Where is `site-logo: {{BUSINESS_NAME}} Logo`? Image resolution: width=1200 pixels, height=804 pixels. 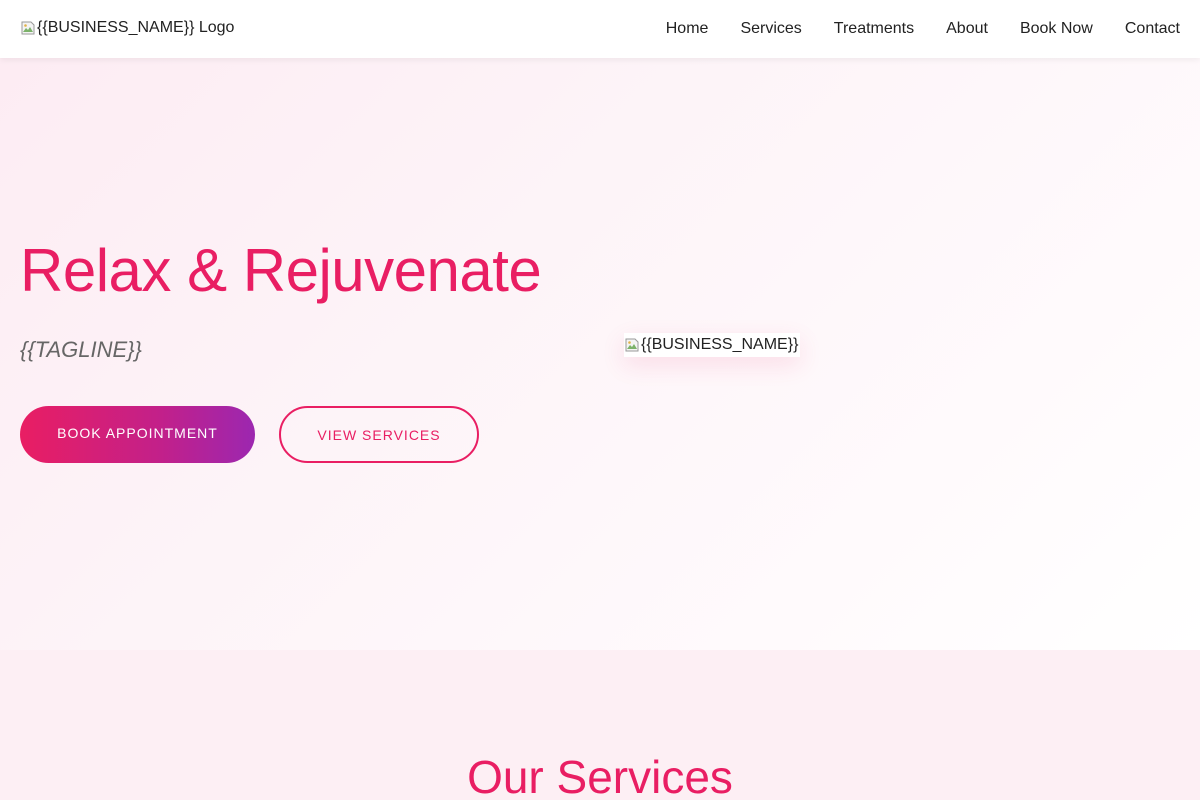
site-logo: {{BUSINESS_NAME}} Logo is located at coordinates (127, 28).